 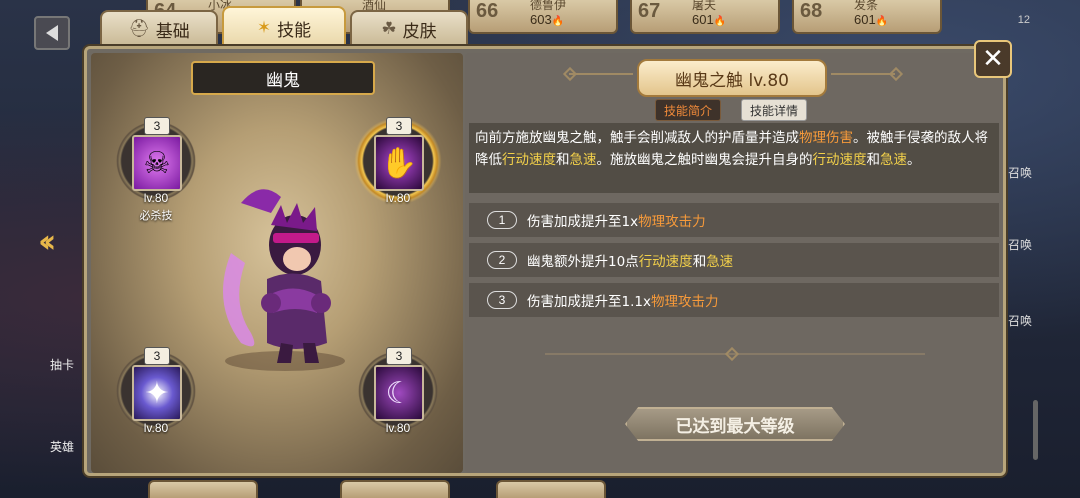 I want to click on bg-hero-card: 67 屠夫 601, so click(x=705, y=17).